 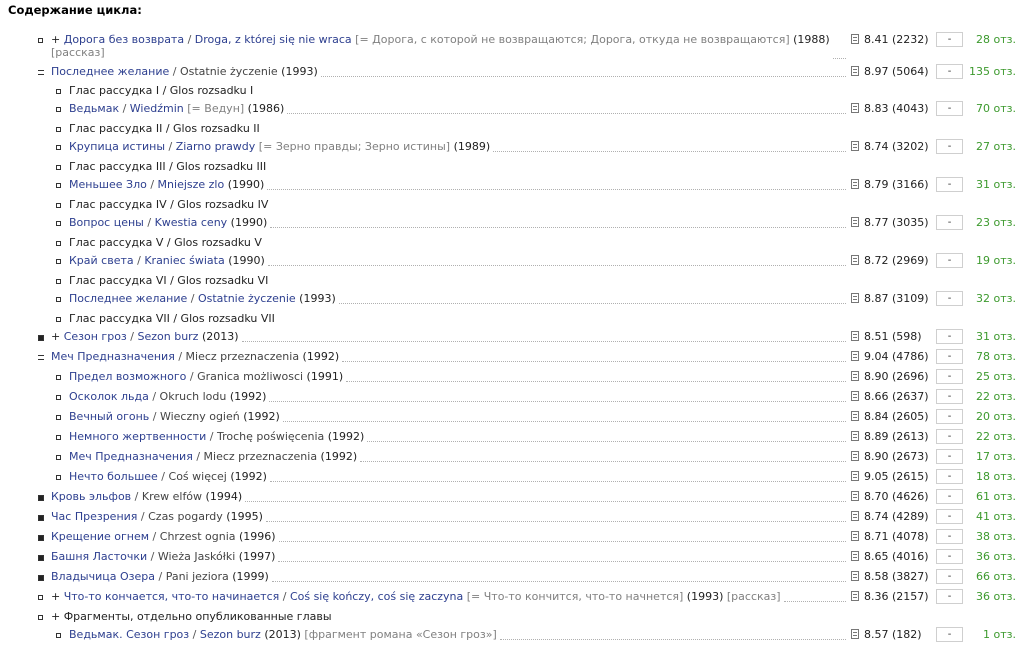 I want to click on work-title-link: Что-то кончается, что-то начинается, so click(x=172, y=596).